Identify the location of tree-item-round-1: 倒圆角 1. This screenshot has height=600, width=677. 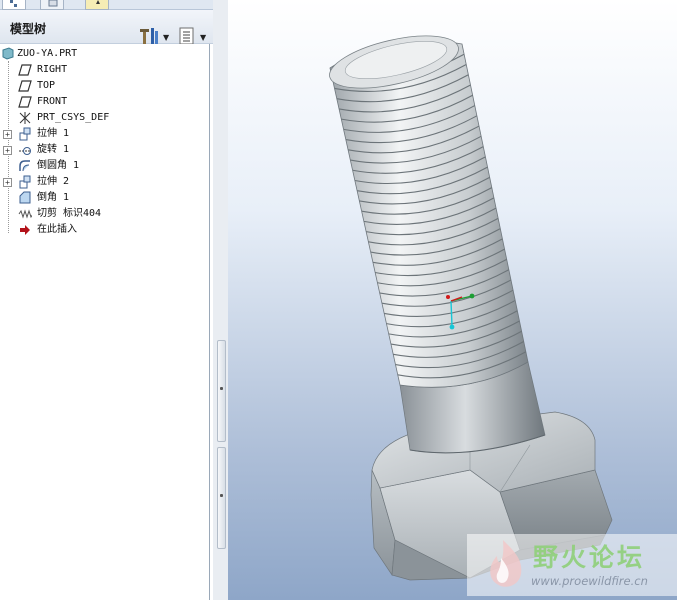
(104, 166).